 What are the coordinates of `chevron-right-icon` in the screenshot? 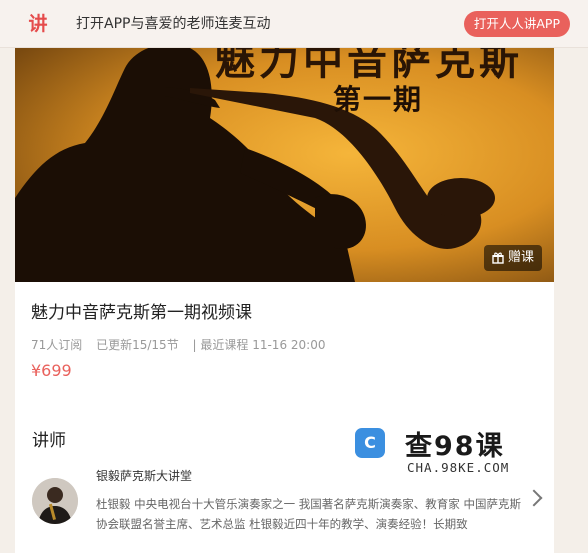 It's located at (534, 498).